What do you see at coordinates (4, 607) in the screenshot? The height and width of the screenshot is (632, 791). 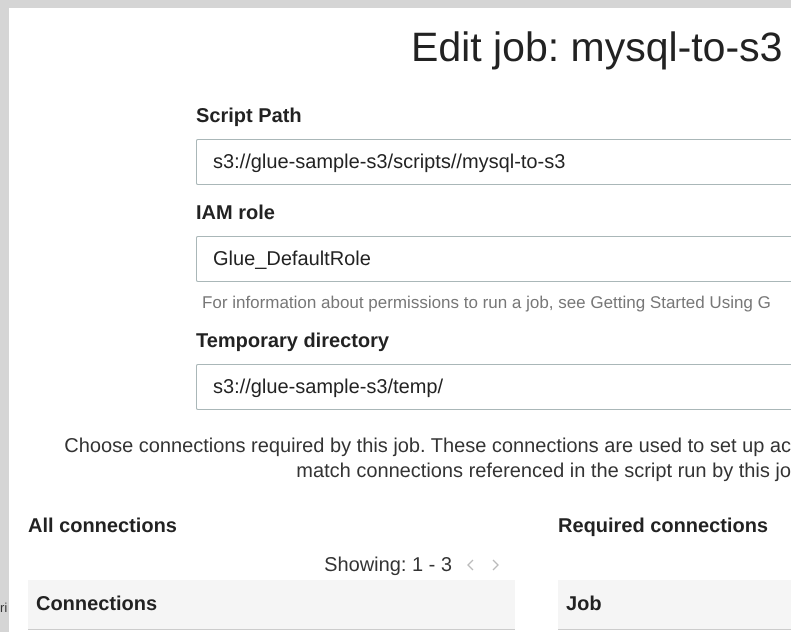 I see `background-text: ri` at bounding box center [4, 607].